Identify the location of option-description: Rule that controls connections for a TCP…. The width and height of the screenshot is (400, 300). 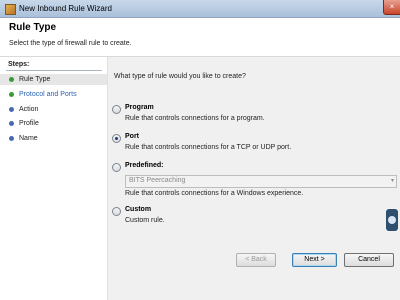
(208, 147).